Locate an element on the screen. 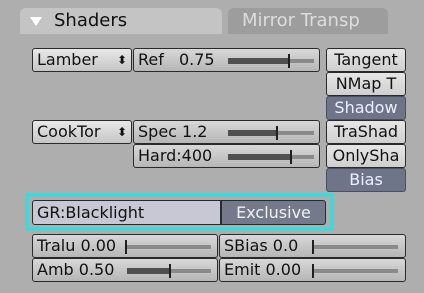 The width and height of the screenshot is (424, 293). ref-value: 0.75 is located at coordinates (196, 59).